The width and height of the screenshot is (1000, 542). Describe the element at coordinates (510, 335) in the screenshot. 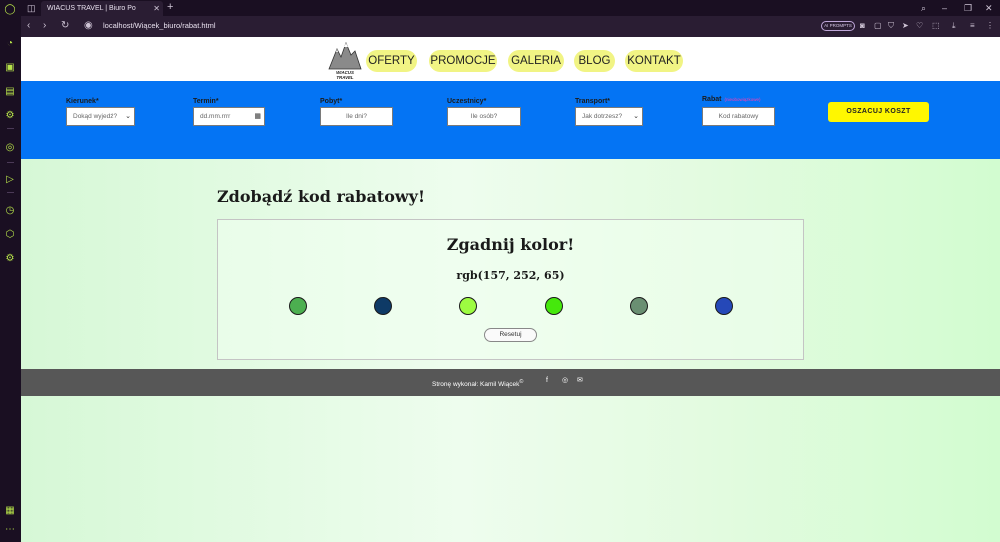

I see `reset-button: Resetuj` at that location.